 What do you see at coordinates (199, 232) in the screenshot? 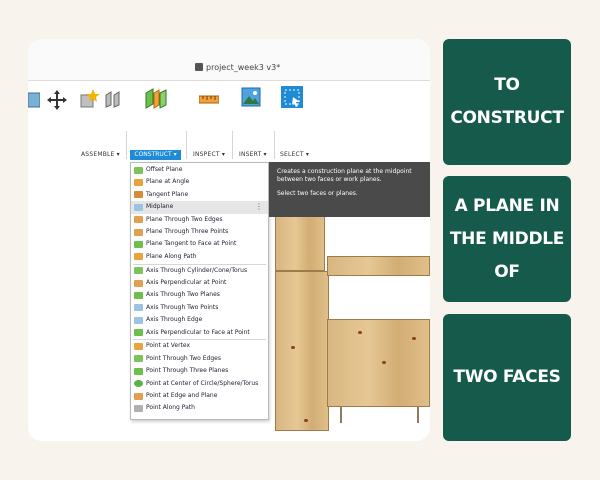
I see `menu-item-plane-three-points: Plane Through Three Points` at bounding box center [199, 232].